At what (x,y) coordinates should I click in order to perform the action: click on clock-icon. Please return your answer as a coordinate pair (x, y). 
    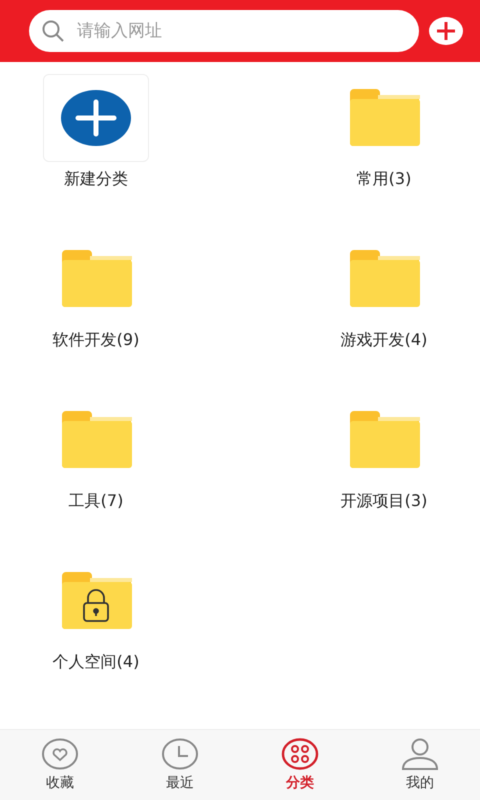
    Looking at the image, I should click on (180, 754).